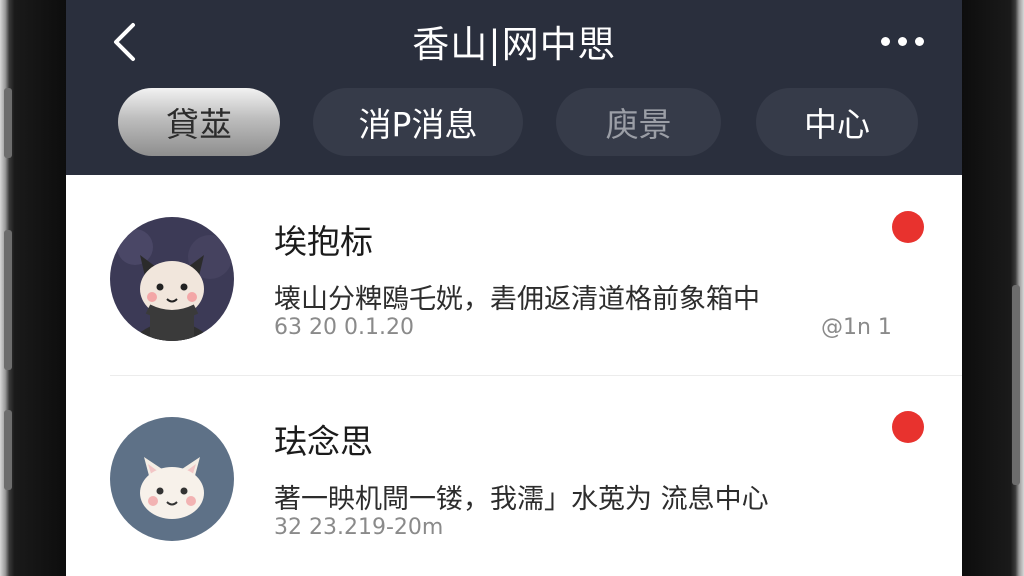  Describe the element at coordinates (993, 288) in the screenshot. I see `phone-bezel-right` at that location.